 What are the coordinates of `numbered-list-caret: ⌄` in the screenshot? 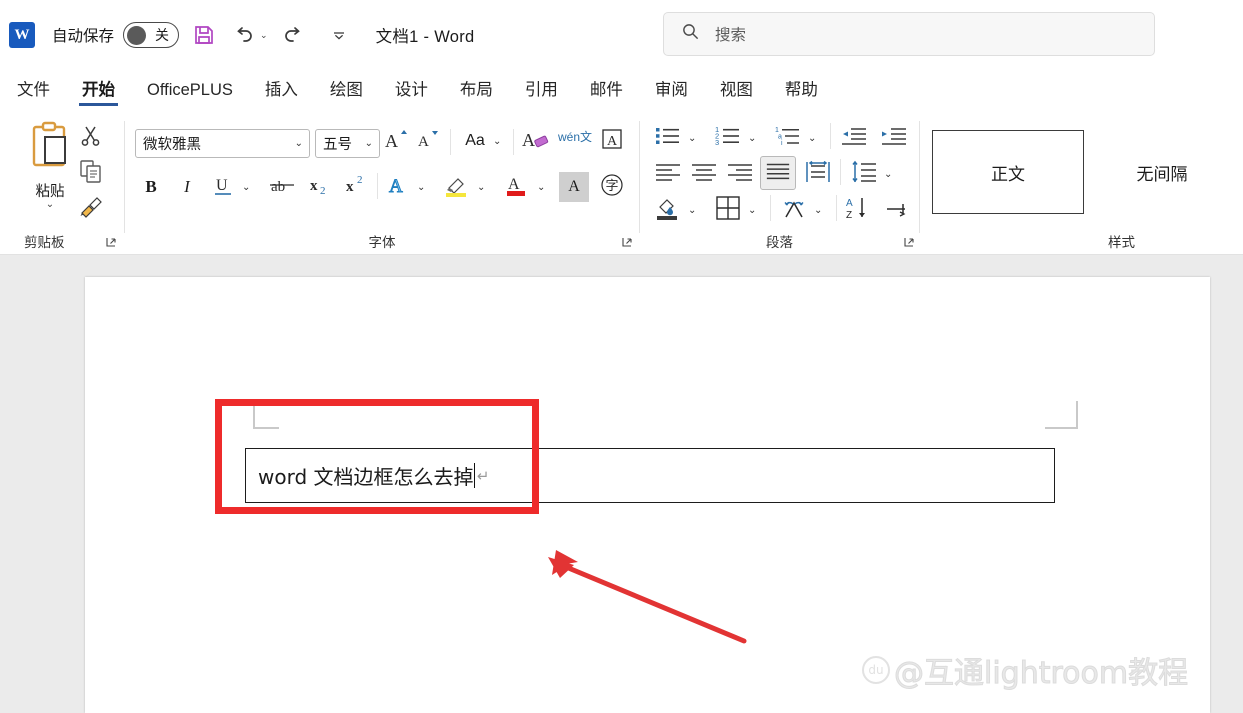 It's located at (752, 138).